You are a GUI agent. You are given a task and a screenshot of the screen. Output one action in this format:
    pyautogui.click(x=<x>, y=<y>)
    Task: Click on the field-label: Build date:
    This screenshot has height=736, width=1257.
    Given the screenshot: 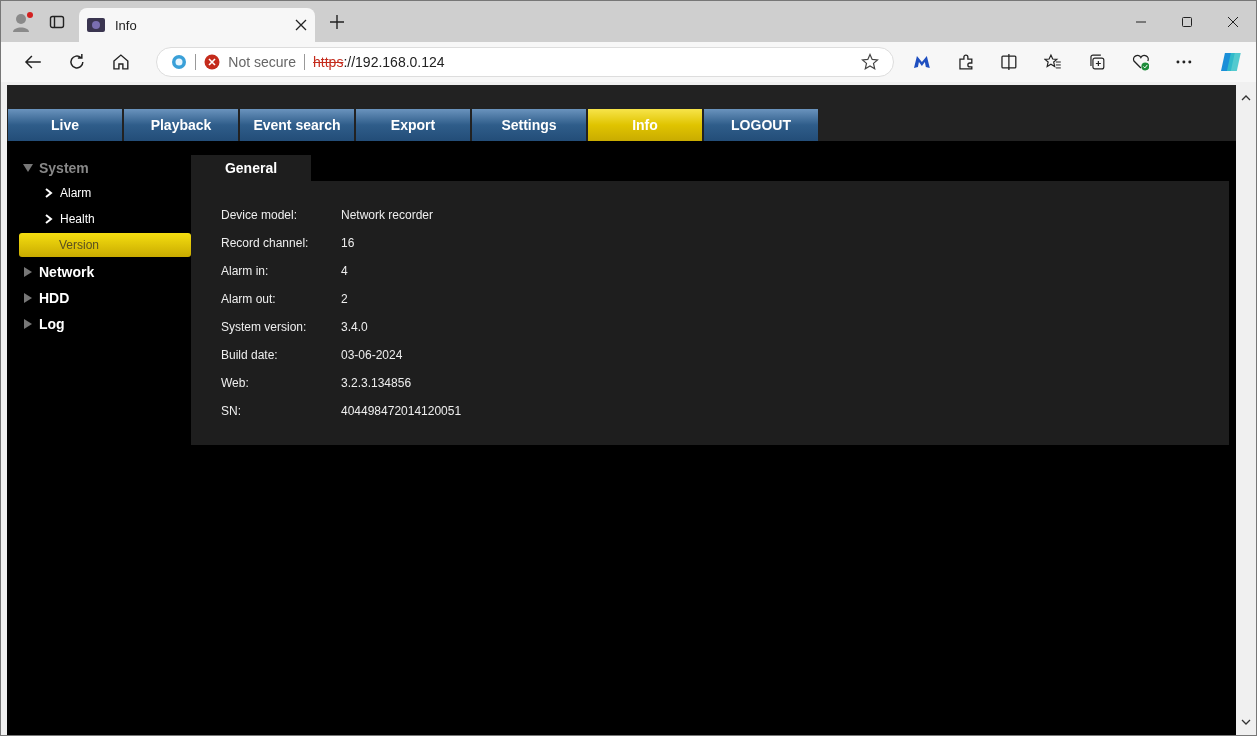 What is the action you would take?
    pyautogui.click(x=250, y=355)
    